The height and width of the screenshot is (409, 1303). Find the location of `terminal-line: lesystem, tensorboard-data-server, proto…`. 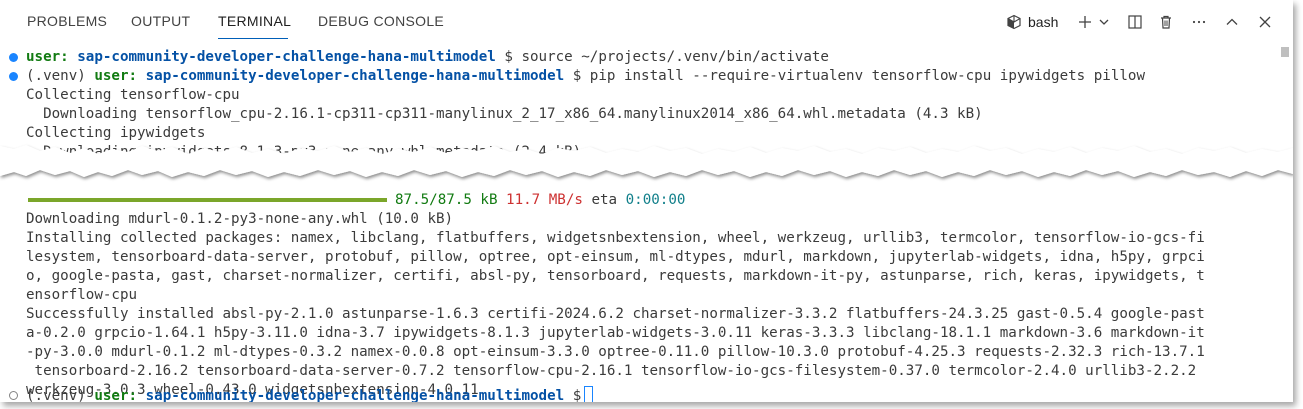

terminal-line: lesystem, tensorboard-data-server, proto… is located at coordinates (615, 257).